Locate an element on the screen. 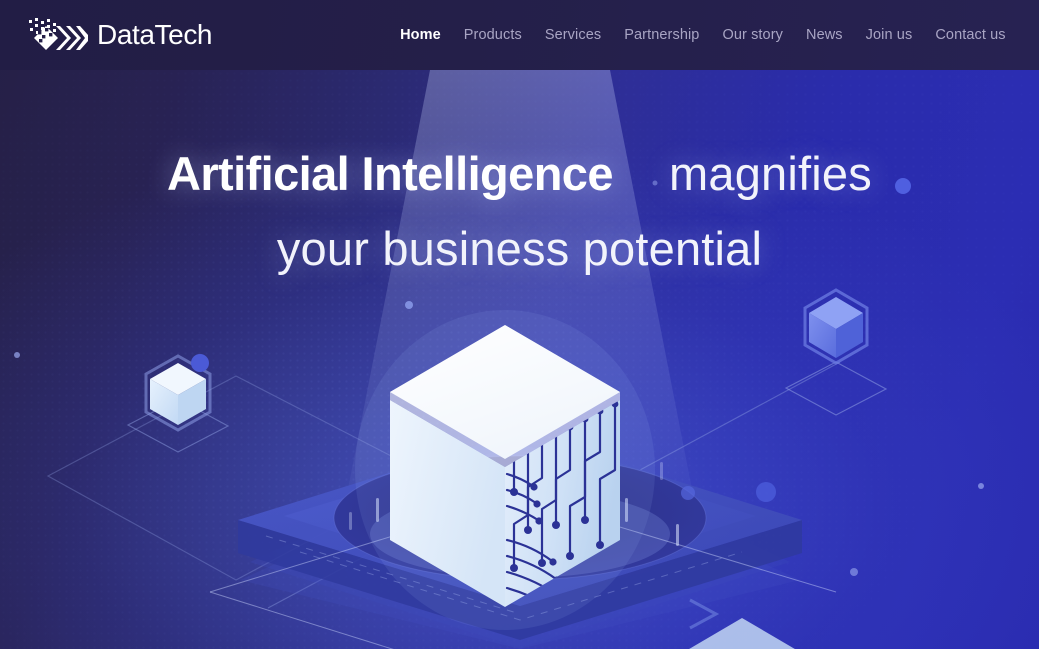  circuit-curves is located at coordinates (535, 539).